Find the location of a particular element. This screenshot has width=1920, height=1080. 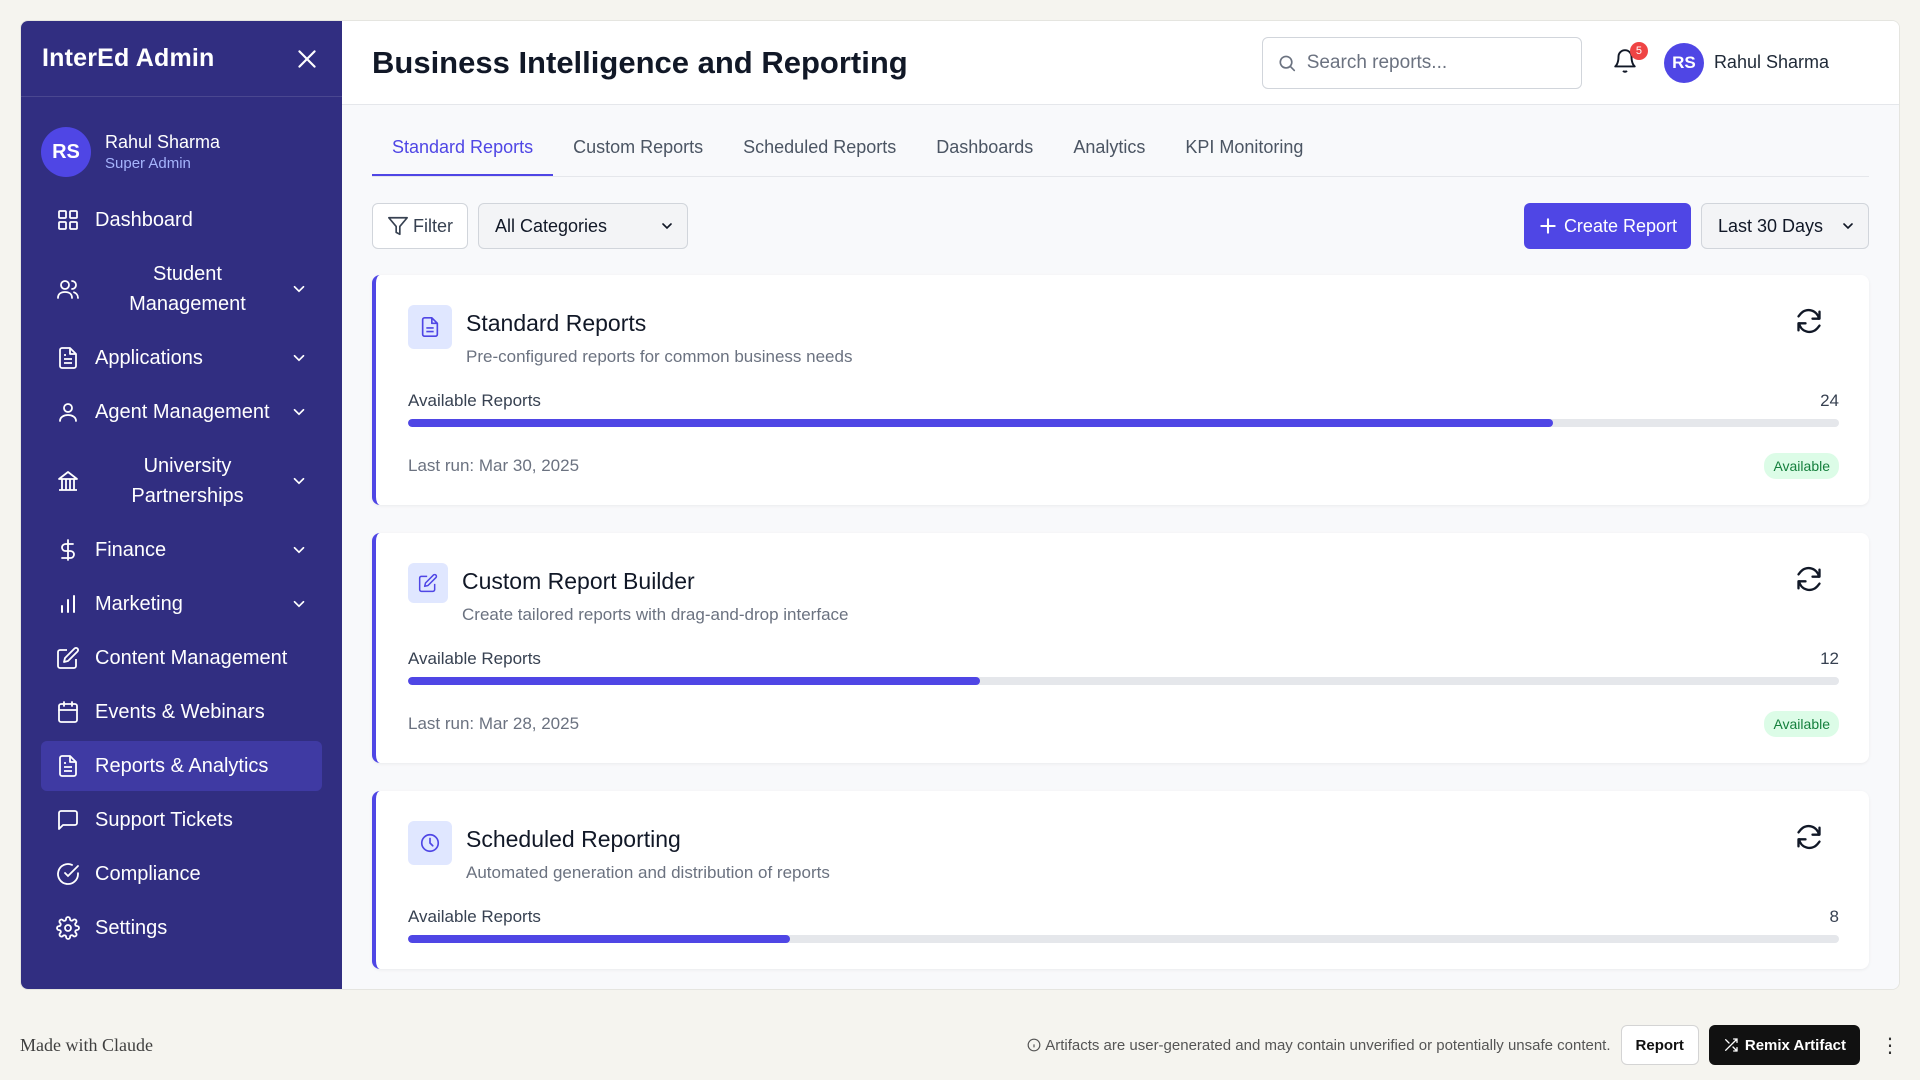

search-input is located at coordinates (1436, 62).